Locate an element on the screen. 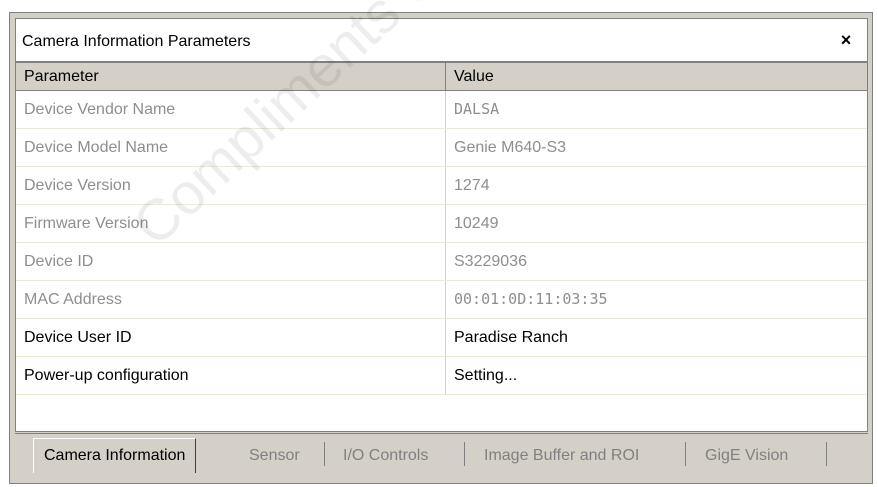 Image resolution: width=878 pixels, height=487 pixels. table-row: Device Vendor Name DALSA is located at coordinates (441, 110).